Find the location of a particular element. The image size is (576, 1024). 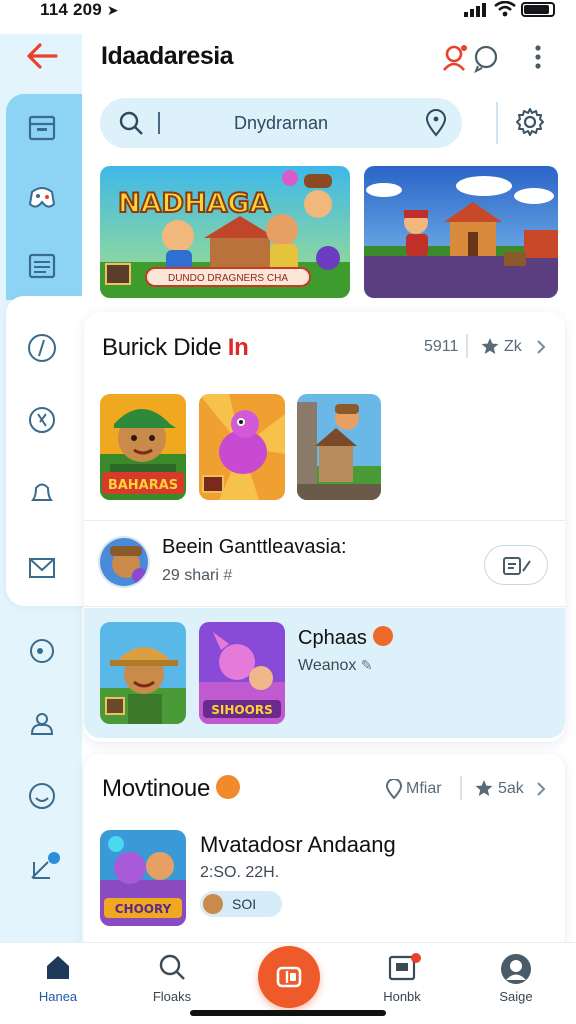

game-thumbnail: BAHARAS is located at coordinates (143, 447).